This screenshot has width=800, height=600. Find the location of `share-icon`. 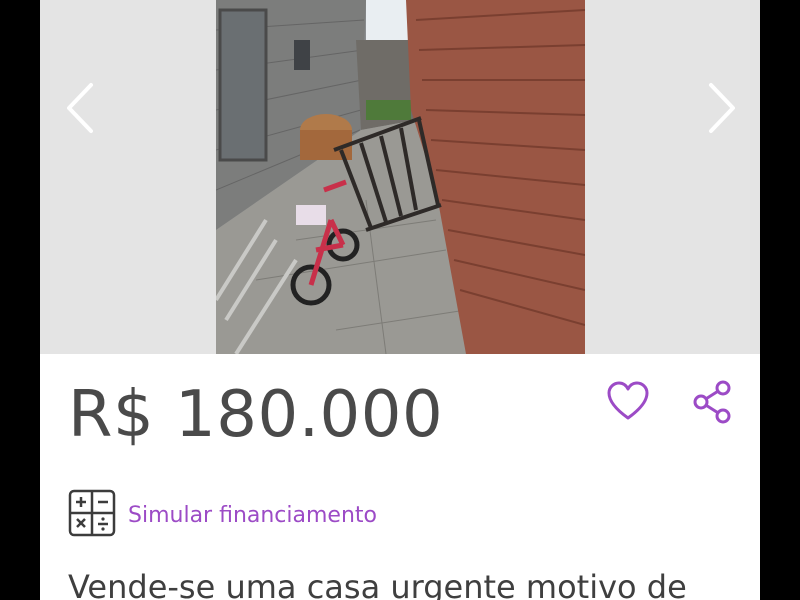

share-icon is located at coordinates (712, 404).